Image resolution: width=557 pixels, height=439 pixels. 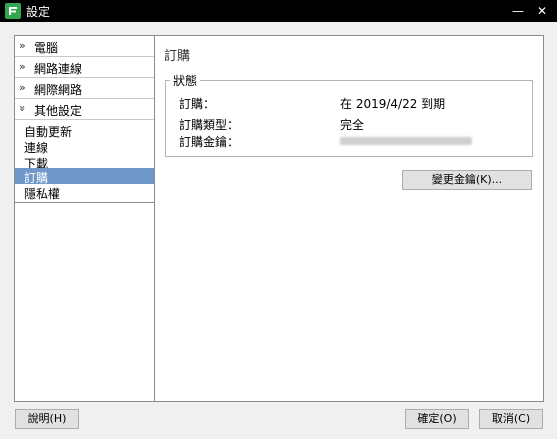 What do you see at coordinates (42, 194) in the screenshot?
I see `nav-subitem-label: 隱私權` at bounding box center [42, 194].